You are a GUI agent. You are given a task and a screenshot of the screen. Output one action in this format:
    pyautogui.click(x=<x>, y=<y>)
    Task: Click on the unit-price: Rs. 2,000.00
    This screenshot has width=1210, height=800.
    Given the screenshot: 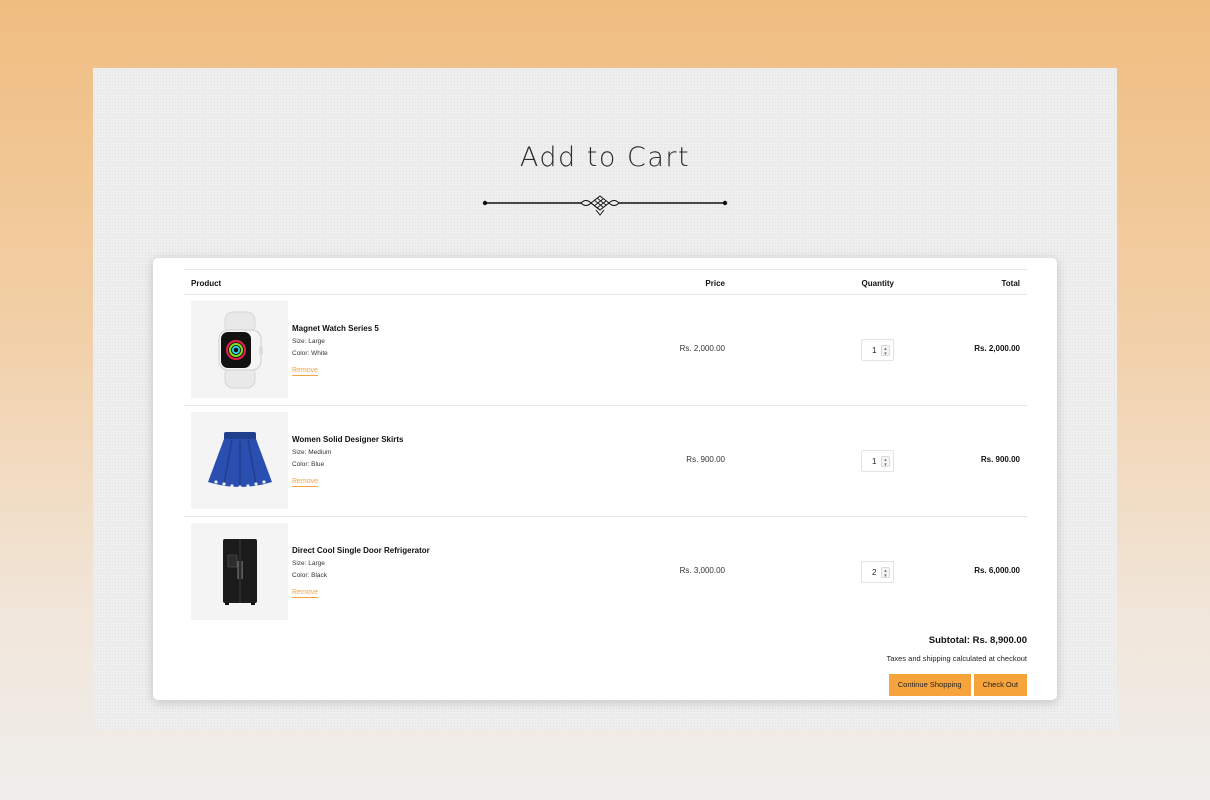 What is the action you would take?
    pyautogui.click(x=702, y=348)
    